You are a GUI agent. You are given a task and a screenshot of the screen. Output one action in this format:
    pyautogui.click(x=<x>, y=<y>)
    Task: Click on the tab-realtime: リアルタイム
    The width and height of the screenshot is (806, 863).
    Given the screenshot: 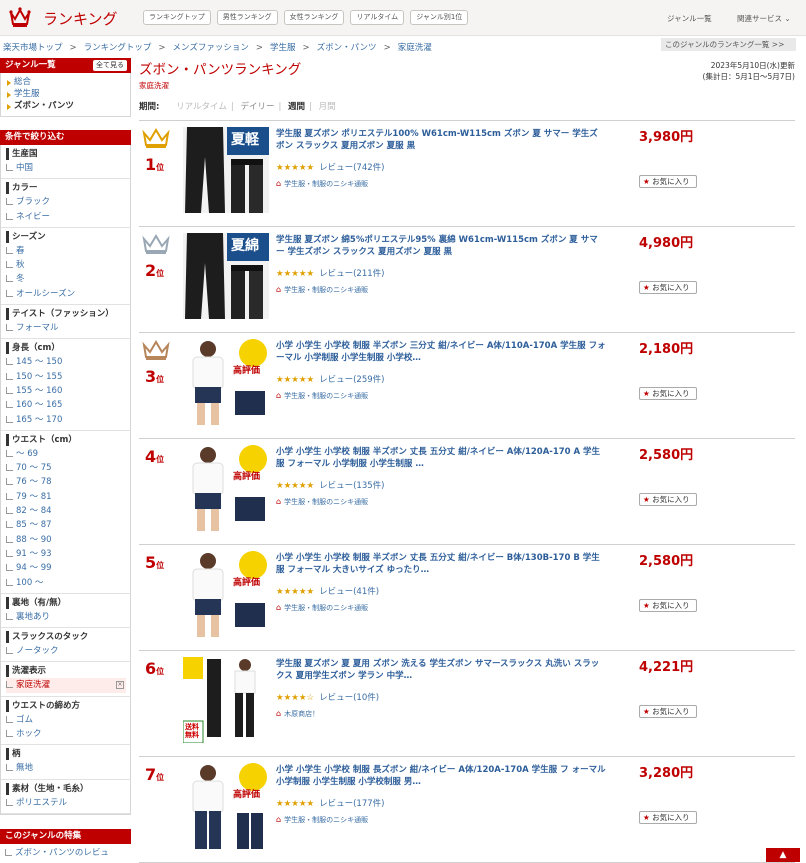 What is the action you would take?
    pyautogui.click(x=377, y=17)
    